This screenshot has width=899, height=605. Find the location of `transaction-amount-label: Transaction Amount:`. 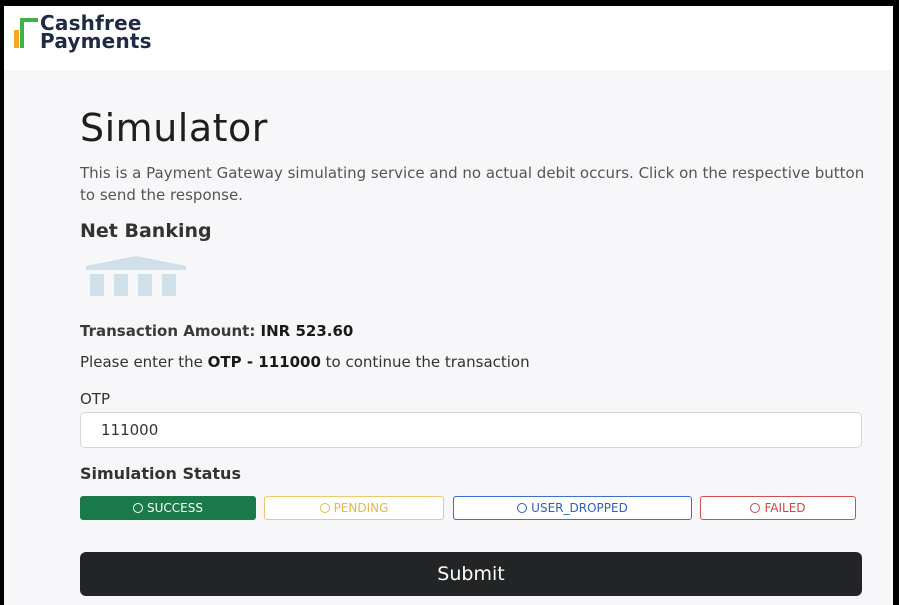

transaction-amount-label: Transaction Amount: is located at coordinates (170, 331).